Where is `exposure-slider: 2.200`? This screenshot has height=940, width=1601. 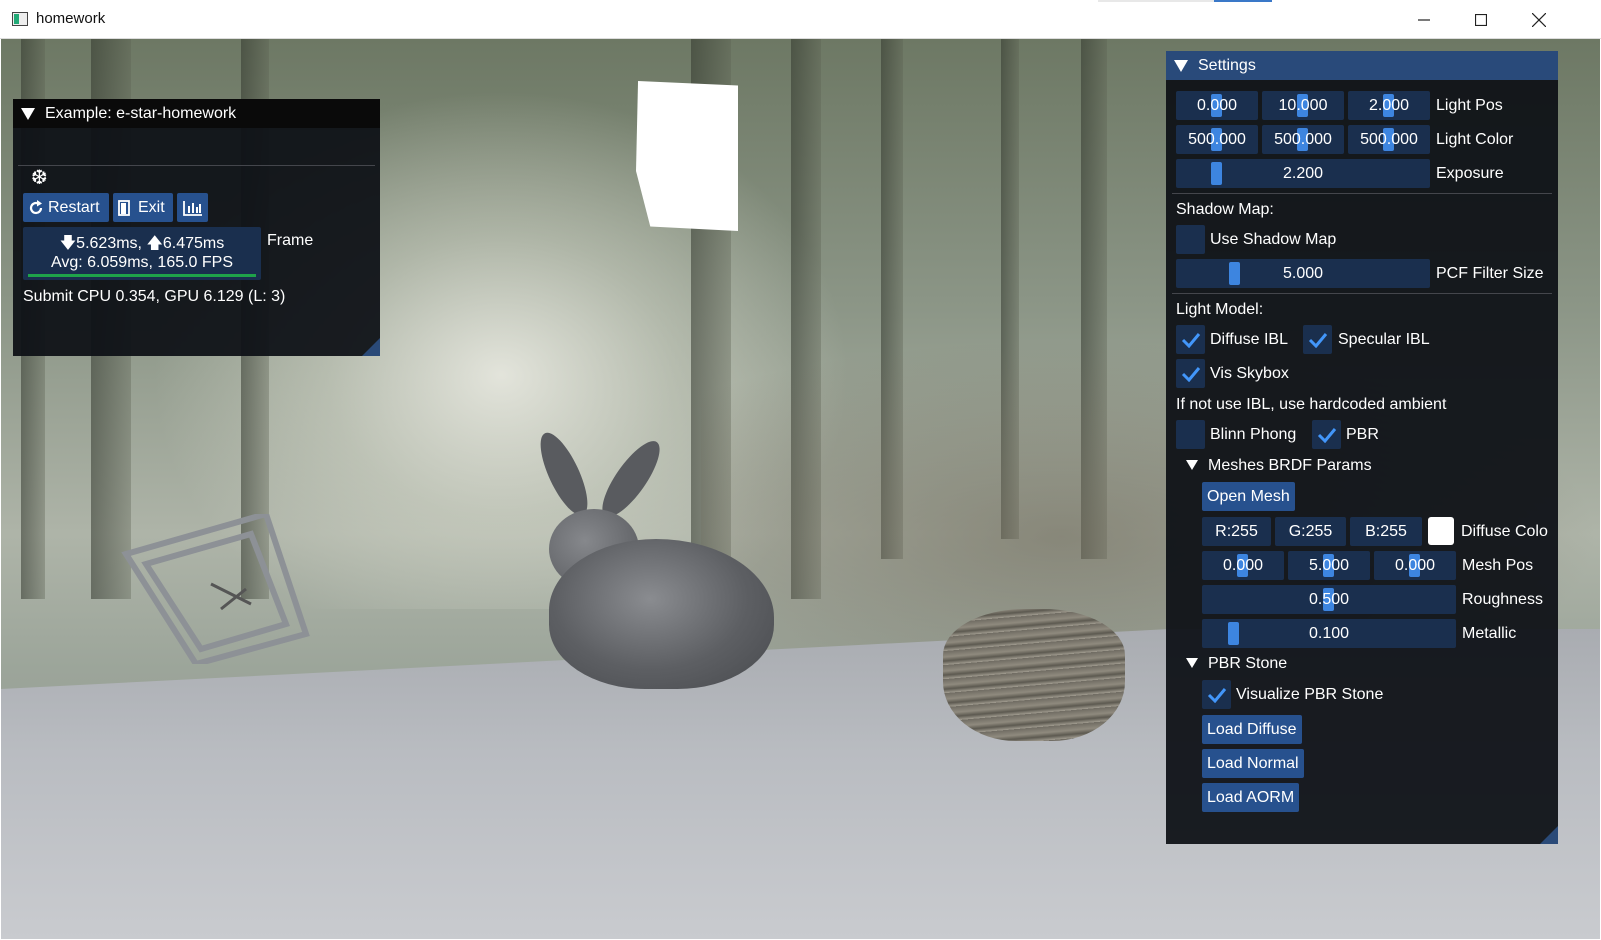
exposure-slider: 2.200 is located at coordinates (1303, 173).